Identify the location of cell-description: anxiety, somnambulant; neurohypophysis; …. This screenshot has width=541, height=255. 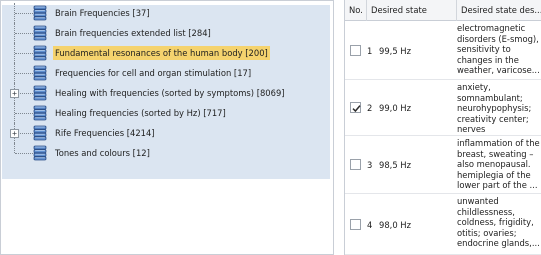
(494, 108).